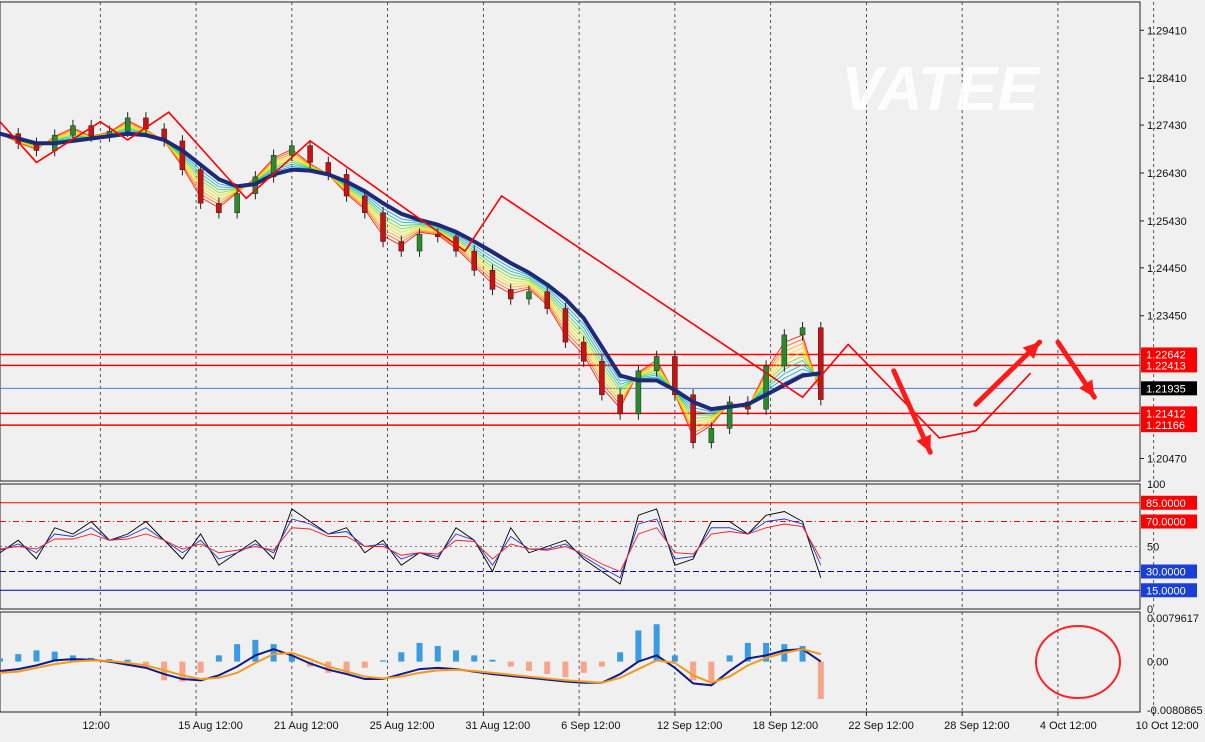 This screenshot has height=742, width=1205. Describe the element at coordinates (1157, 663) in the screenshot. I see `macd-tick-label: 0.00` at that location.